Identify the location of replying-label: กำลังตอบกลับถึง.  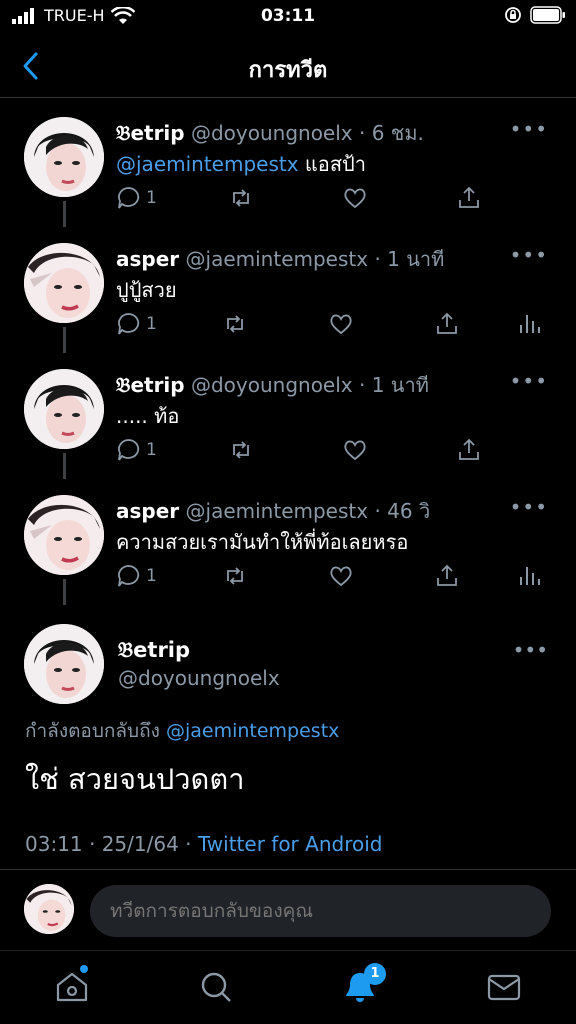
(92, 731).